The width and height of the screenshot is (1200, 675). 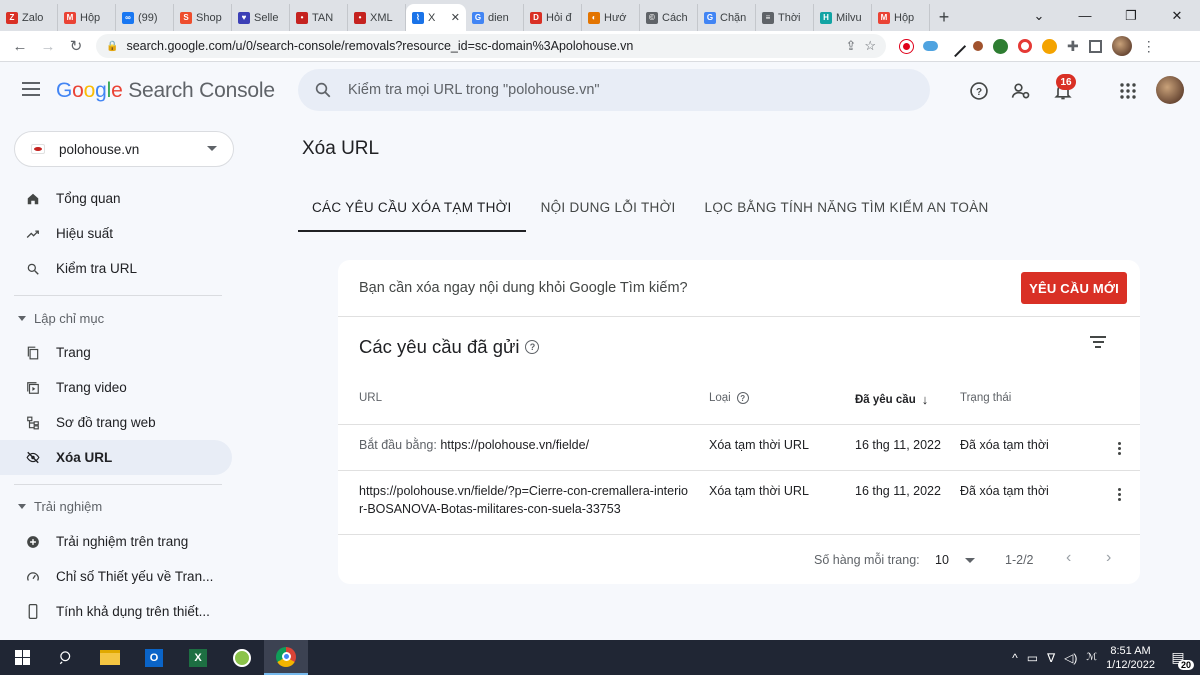 What do you see at coordinates (669, 17) in the screenshot?
I see `browser-tab: © Cách` at bounding box center [669, 17].